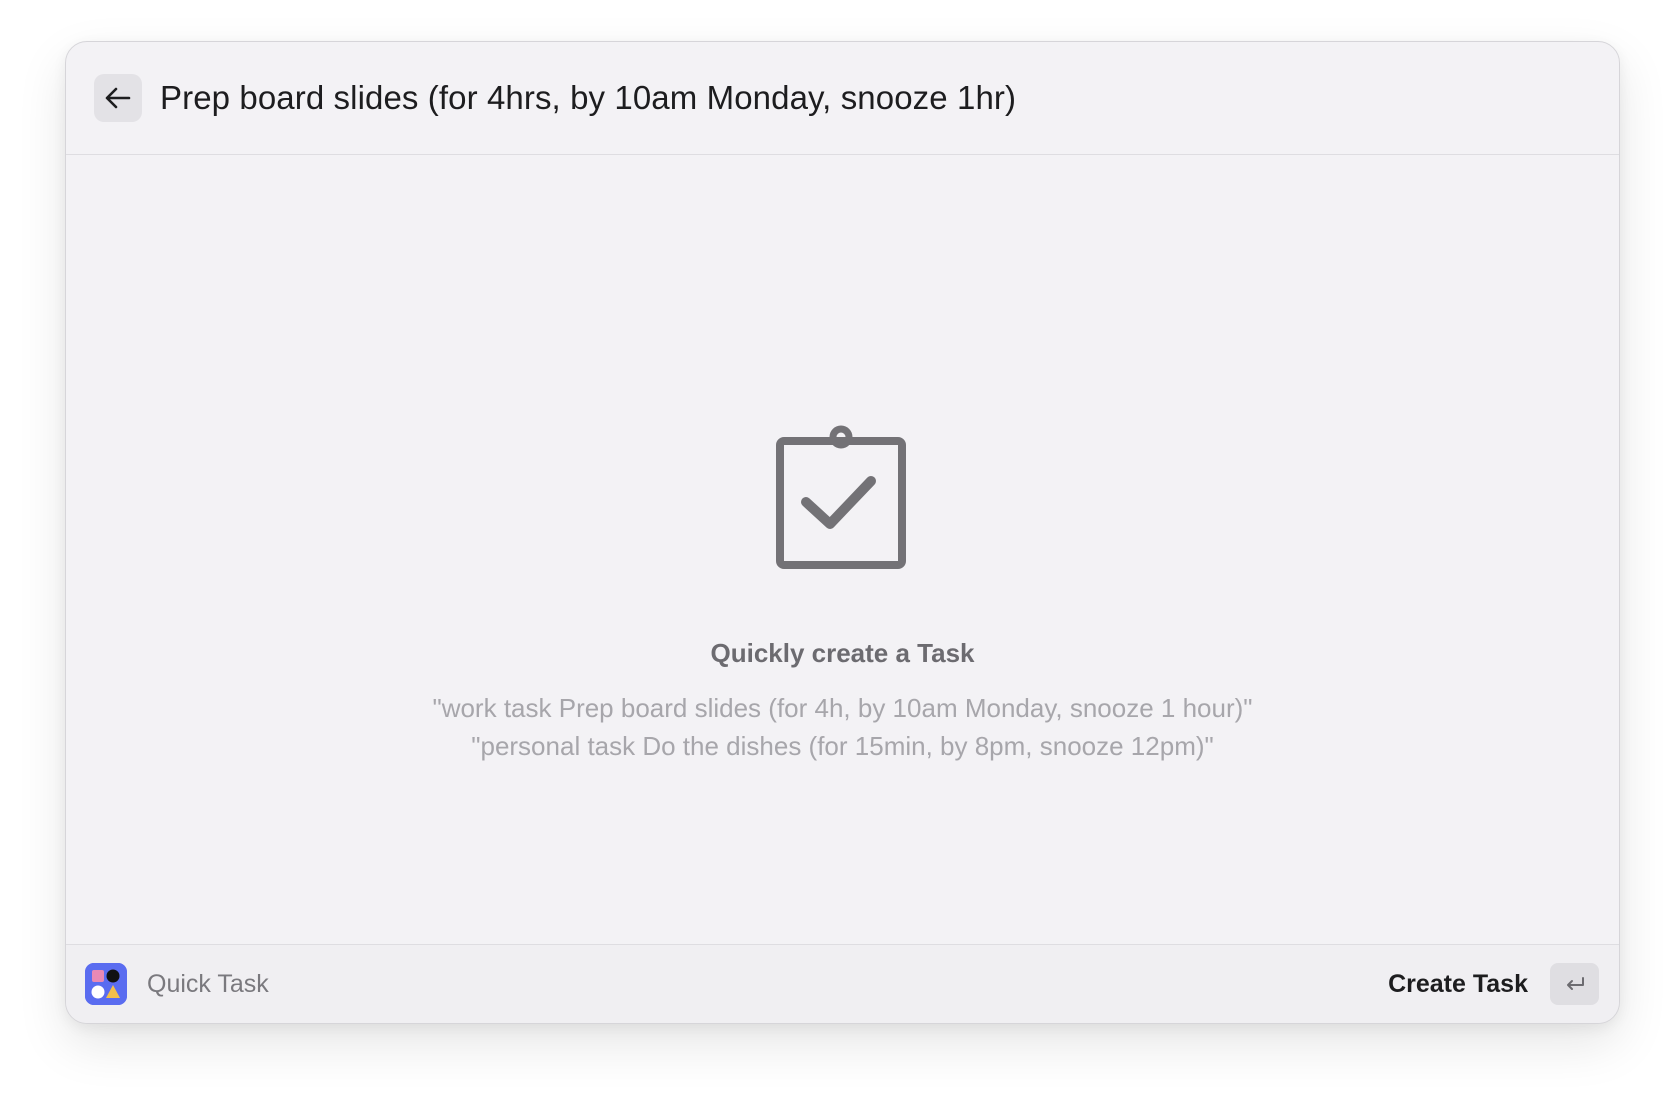 The width and height of the screenshot is (1674, 1104). I want to click on arrow-left-icon, so click(118, 98).